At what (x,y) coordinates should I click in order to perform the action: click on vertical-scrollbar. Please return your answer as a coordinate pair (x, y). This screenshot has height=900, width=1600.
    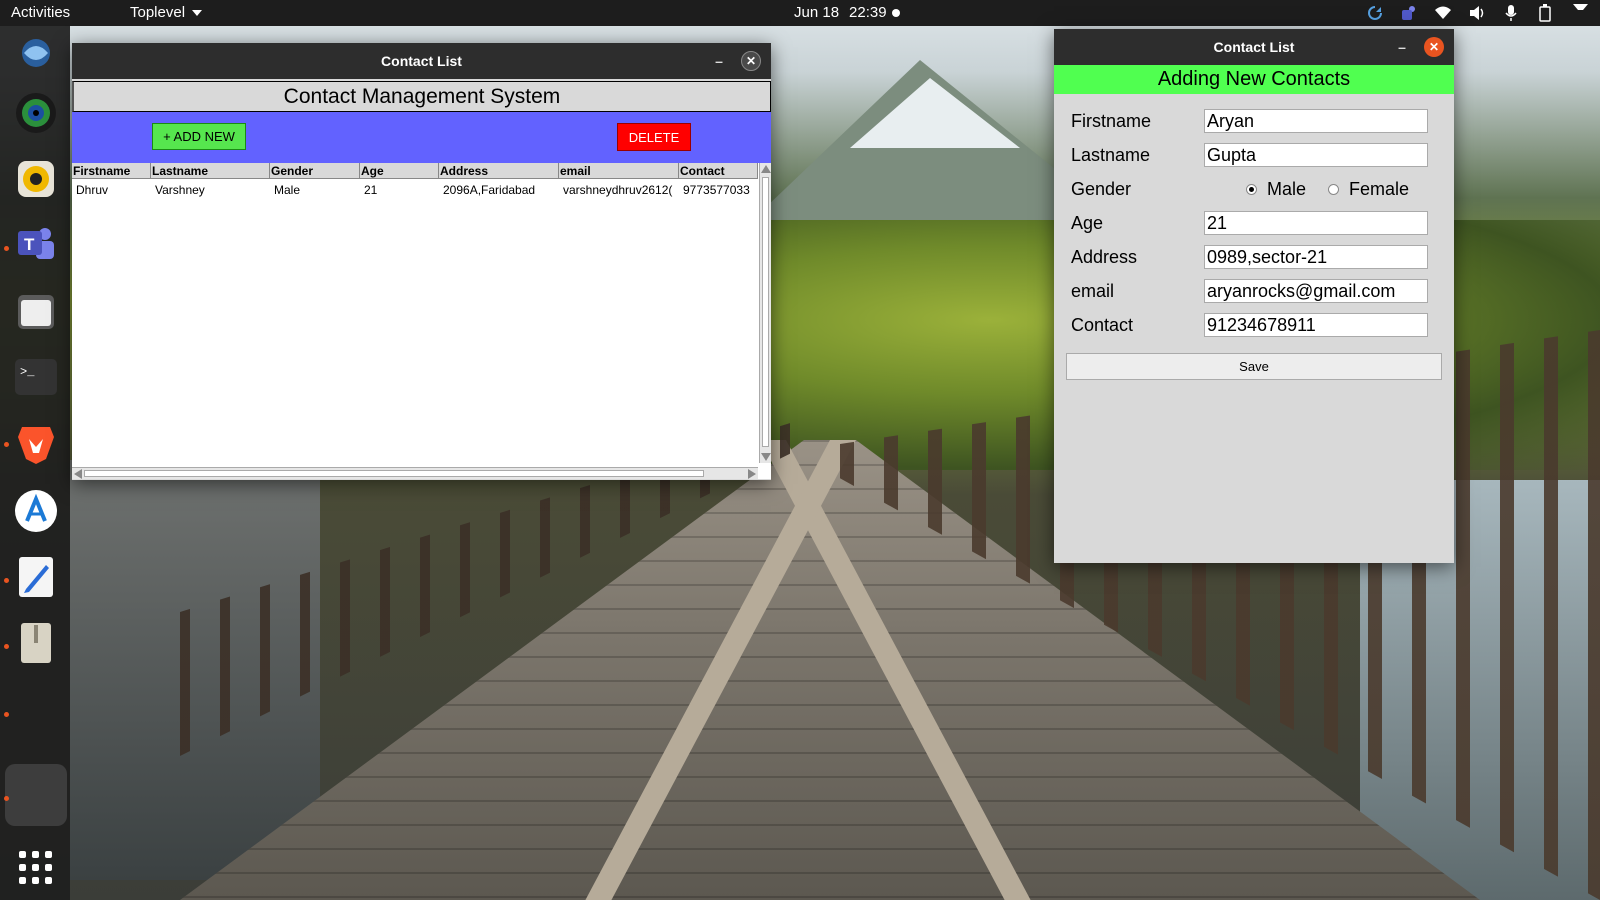
    Looking at the image, I should click on (765, 313).